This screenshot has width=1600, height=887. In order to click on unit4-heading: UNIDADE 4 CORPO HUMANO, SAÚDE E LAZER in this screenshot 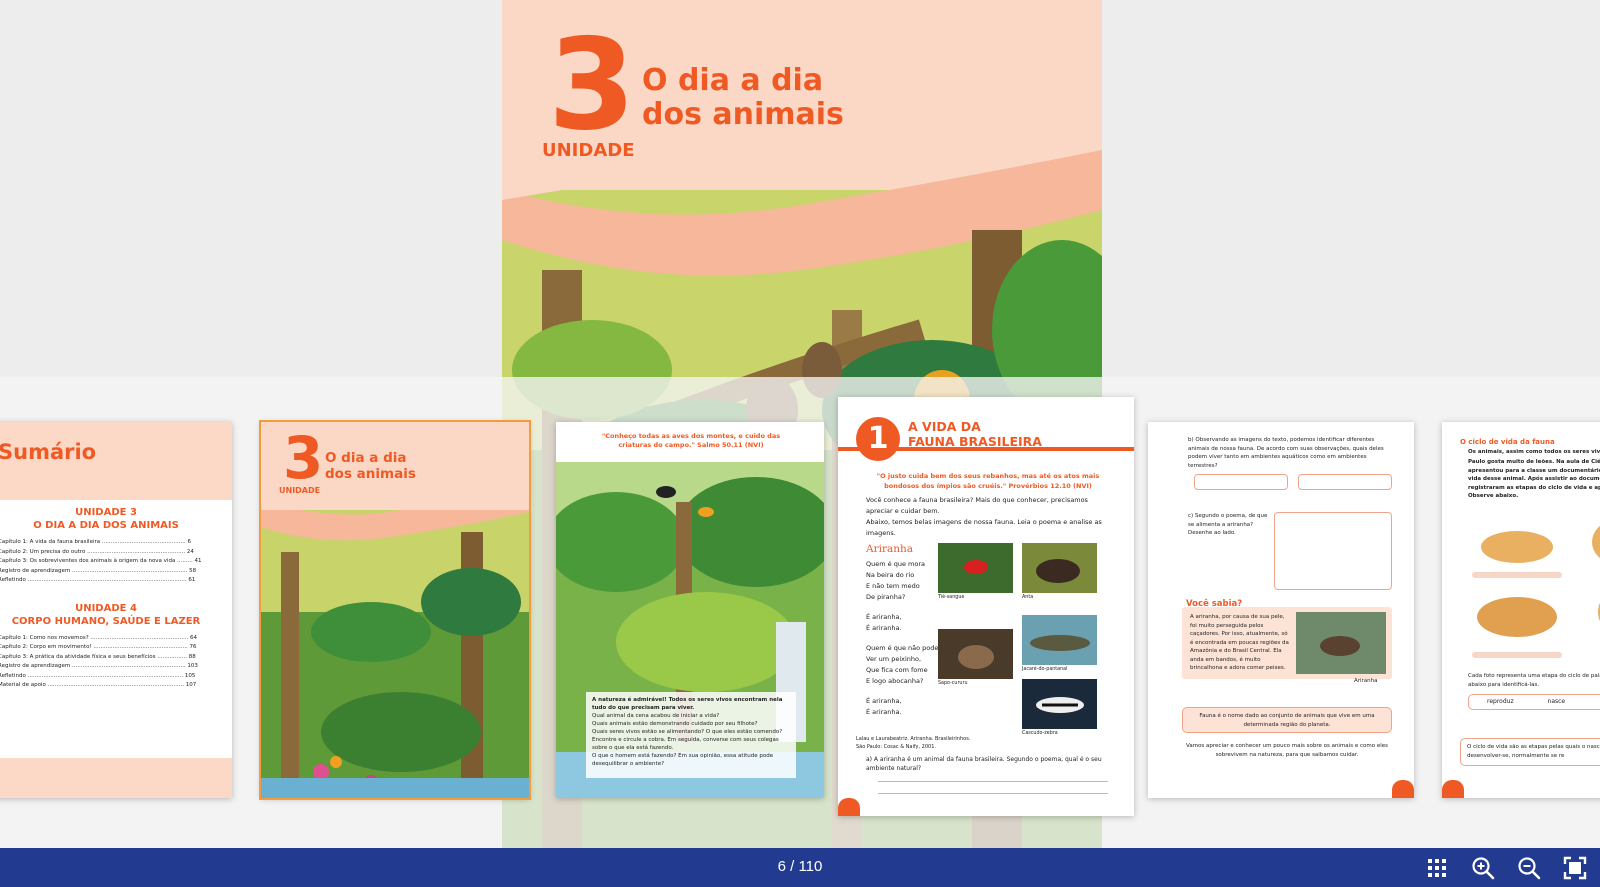, I will do `click(116, 615)`.